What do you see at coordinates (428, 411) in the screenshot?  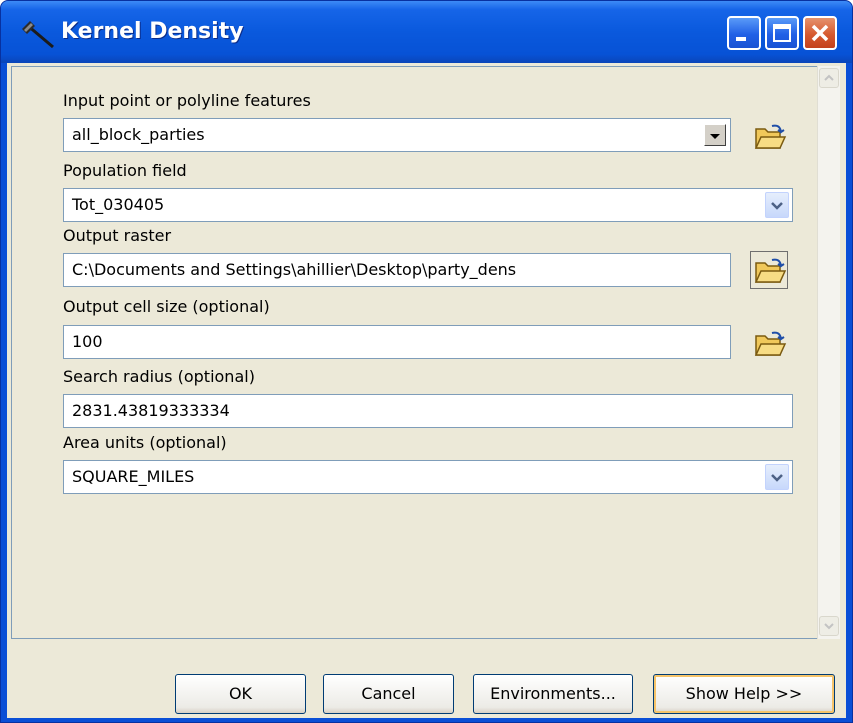 I see `search-radius-input: 2831.43819333334` at bounding box center [428, 411].